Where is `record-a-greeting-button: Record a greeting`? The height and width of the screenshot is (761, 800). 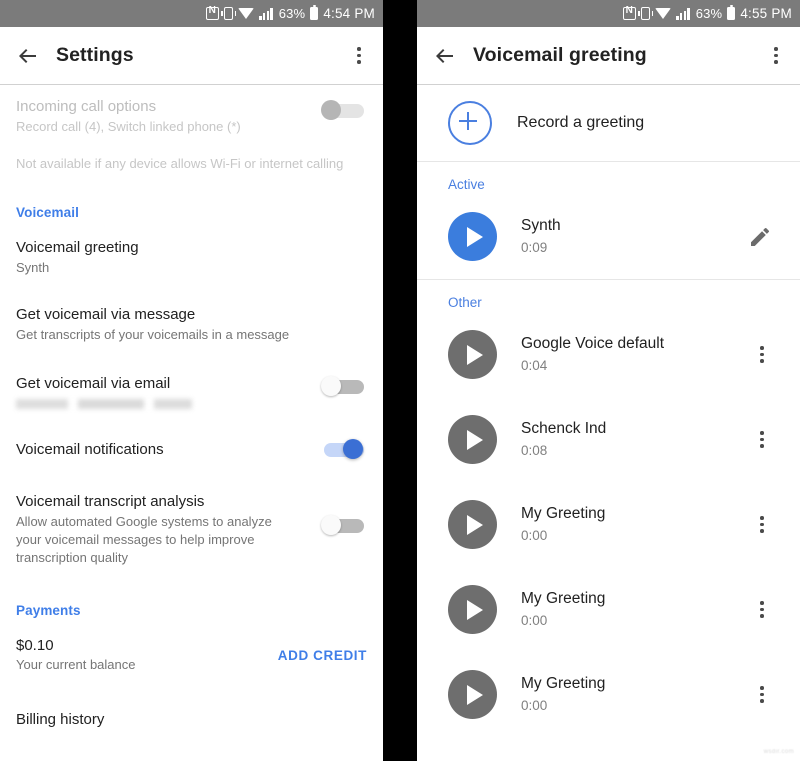
record-a-greeting-button: Record a greeting is located at coordinates (608, 123).